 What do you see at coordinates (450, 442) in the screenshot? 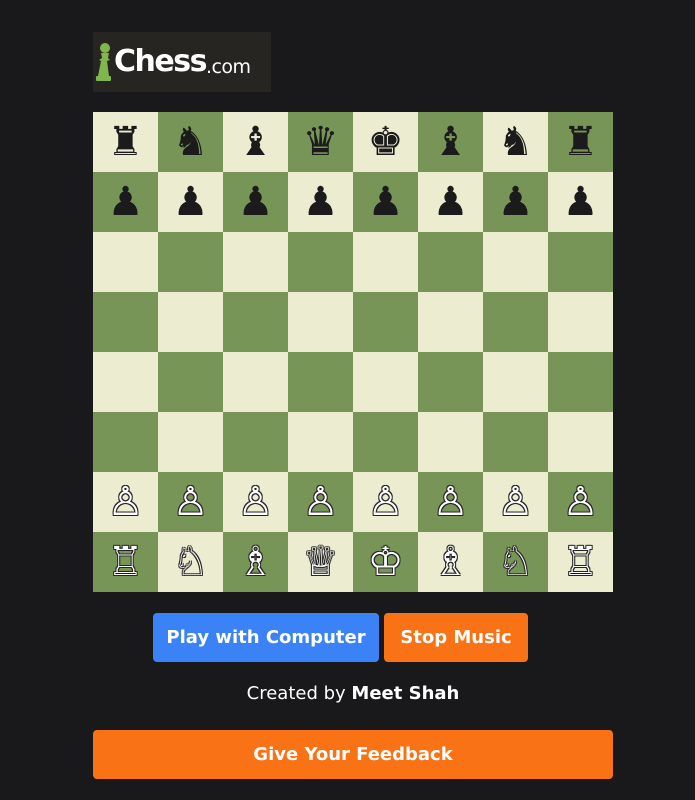
I see `square-f3` at bounding box center [450, 442].